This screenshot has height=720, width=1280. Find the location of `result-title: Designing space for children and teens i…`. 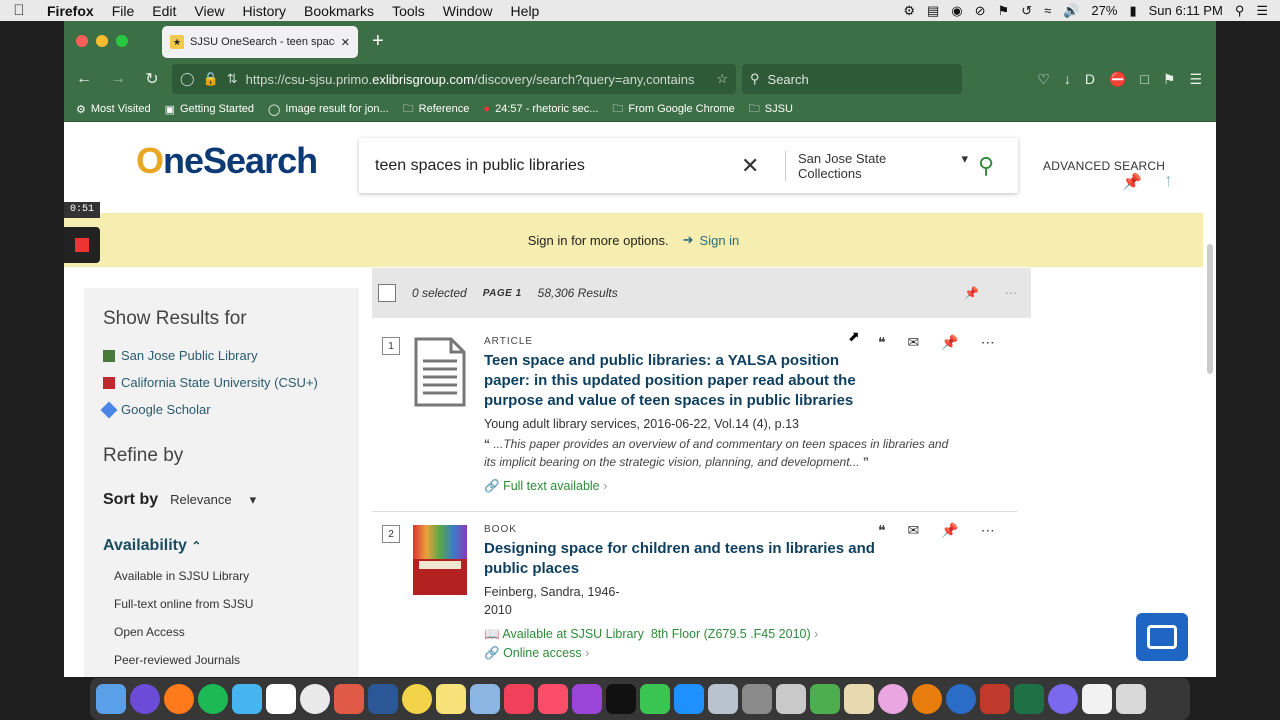

result-title: Designing space for children and teens i… is located at coordinates (684, 559).